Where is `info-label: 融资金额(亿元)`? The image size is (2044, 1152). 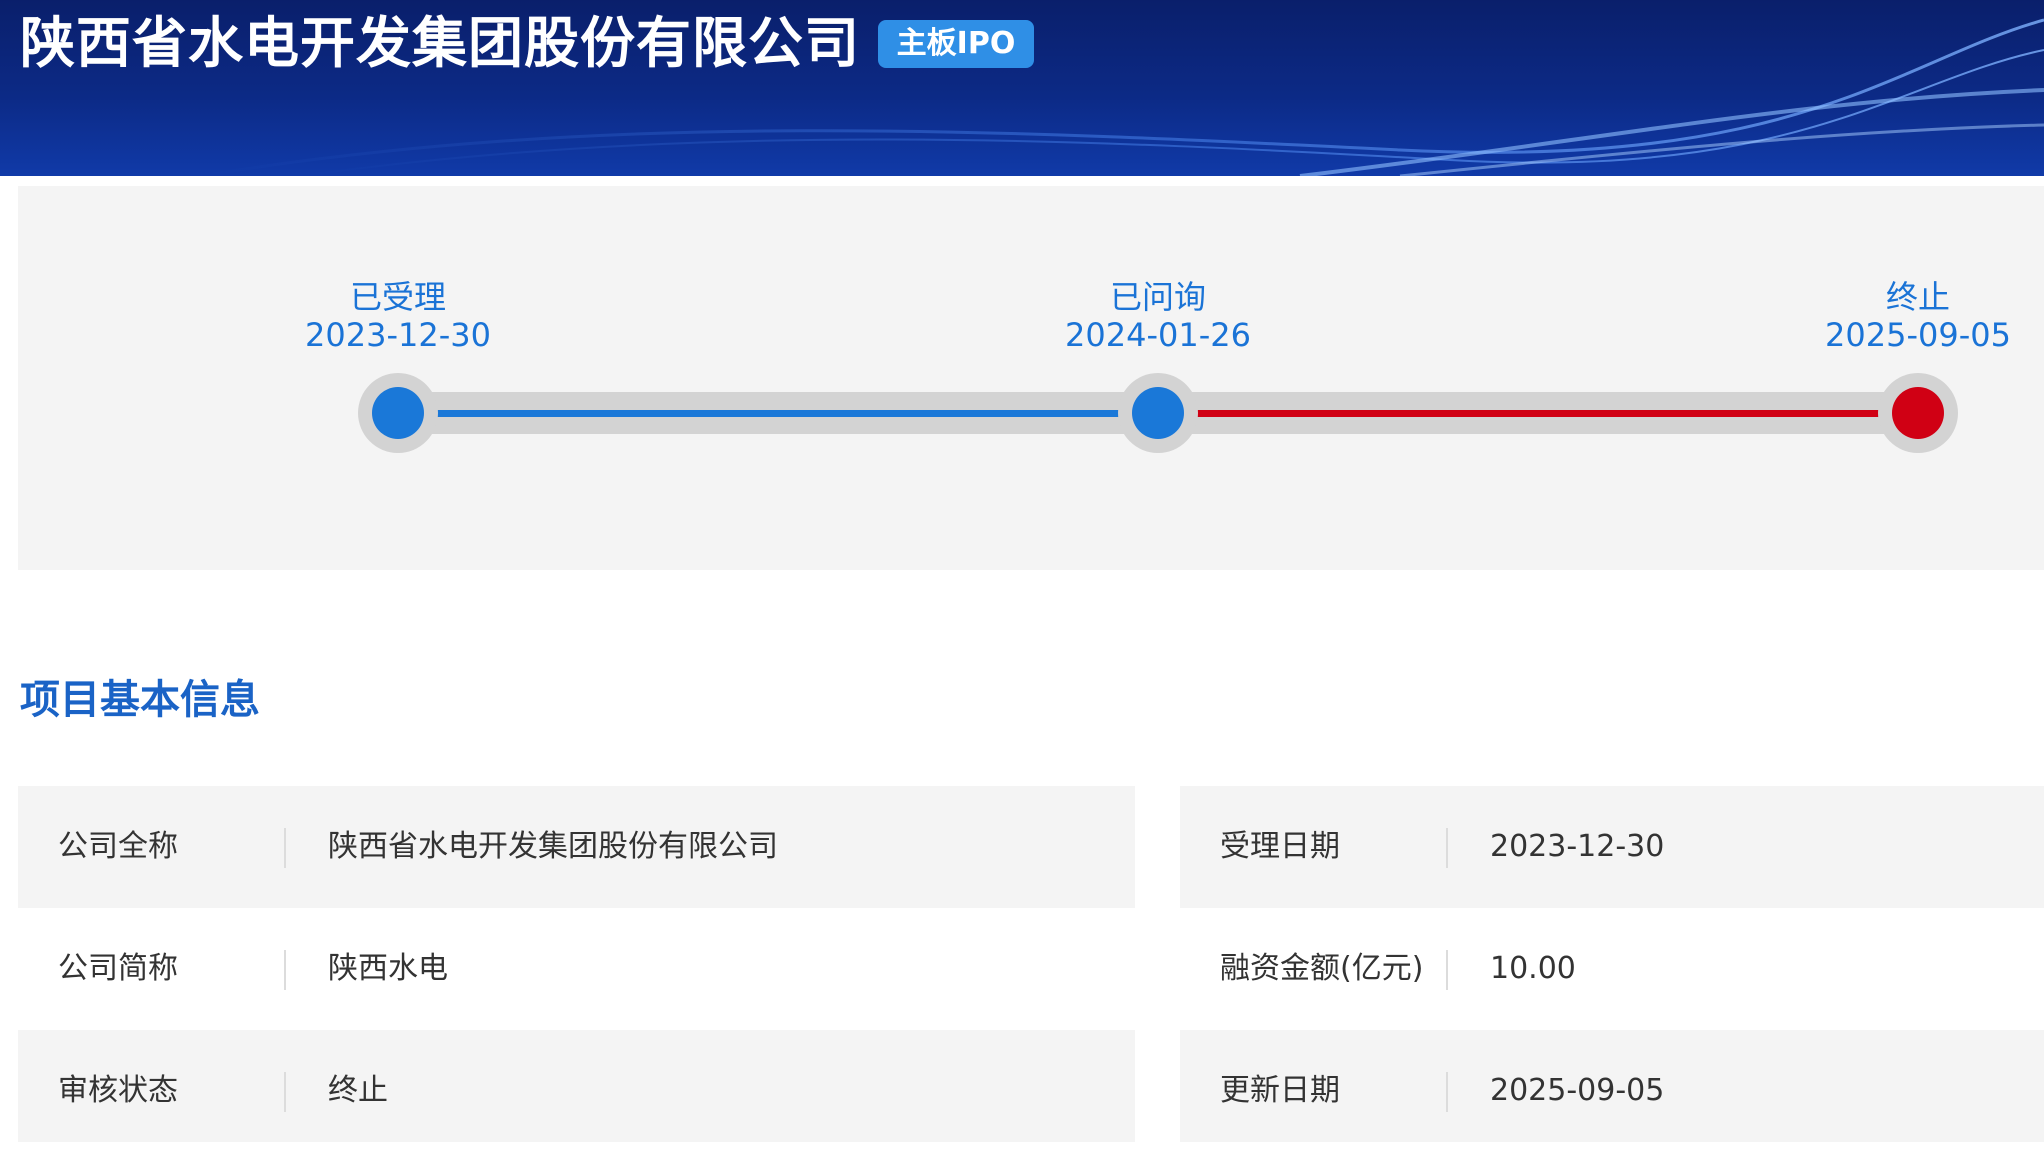
info-label: 融资金额(亿元) is located at coordinates (1322, 968).